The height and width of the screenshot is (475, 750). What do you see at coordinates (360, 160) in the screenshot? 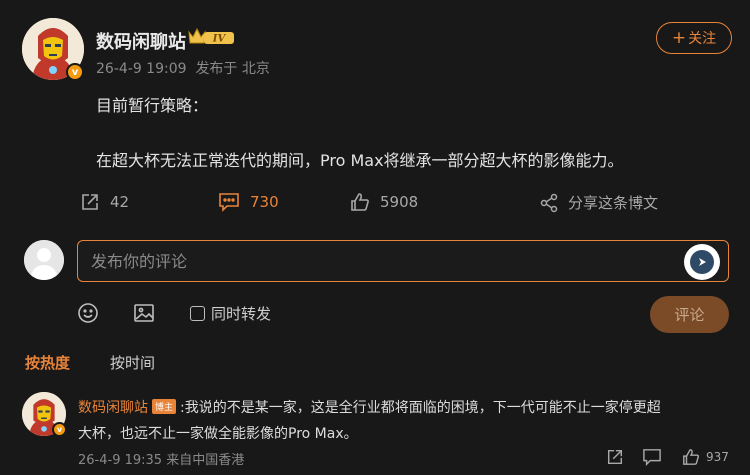
I see `post-text-line-2: 在超大杯无法正常迭代的期间，Pro Max将继承一部分超大杯的影像能力。` at bounding box center [360, 160].